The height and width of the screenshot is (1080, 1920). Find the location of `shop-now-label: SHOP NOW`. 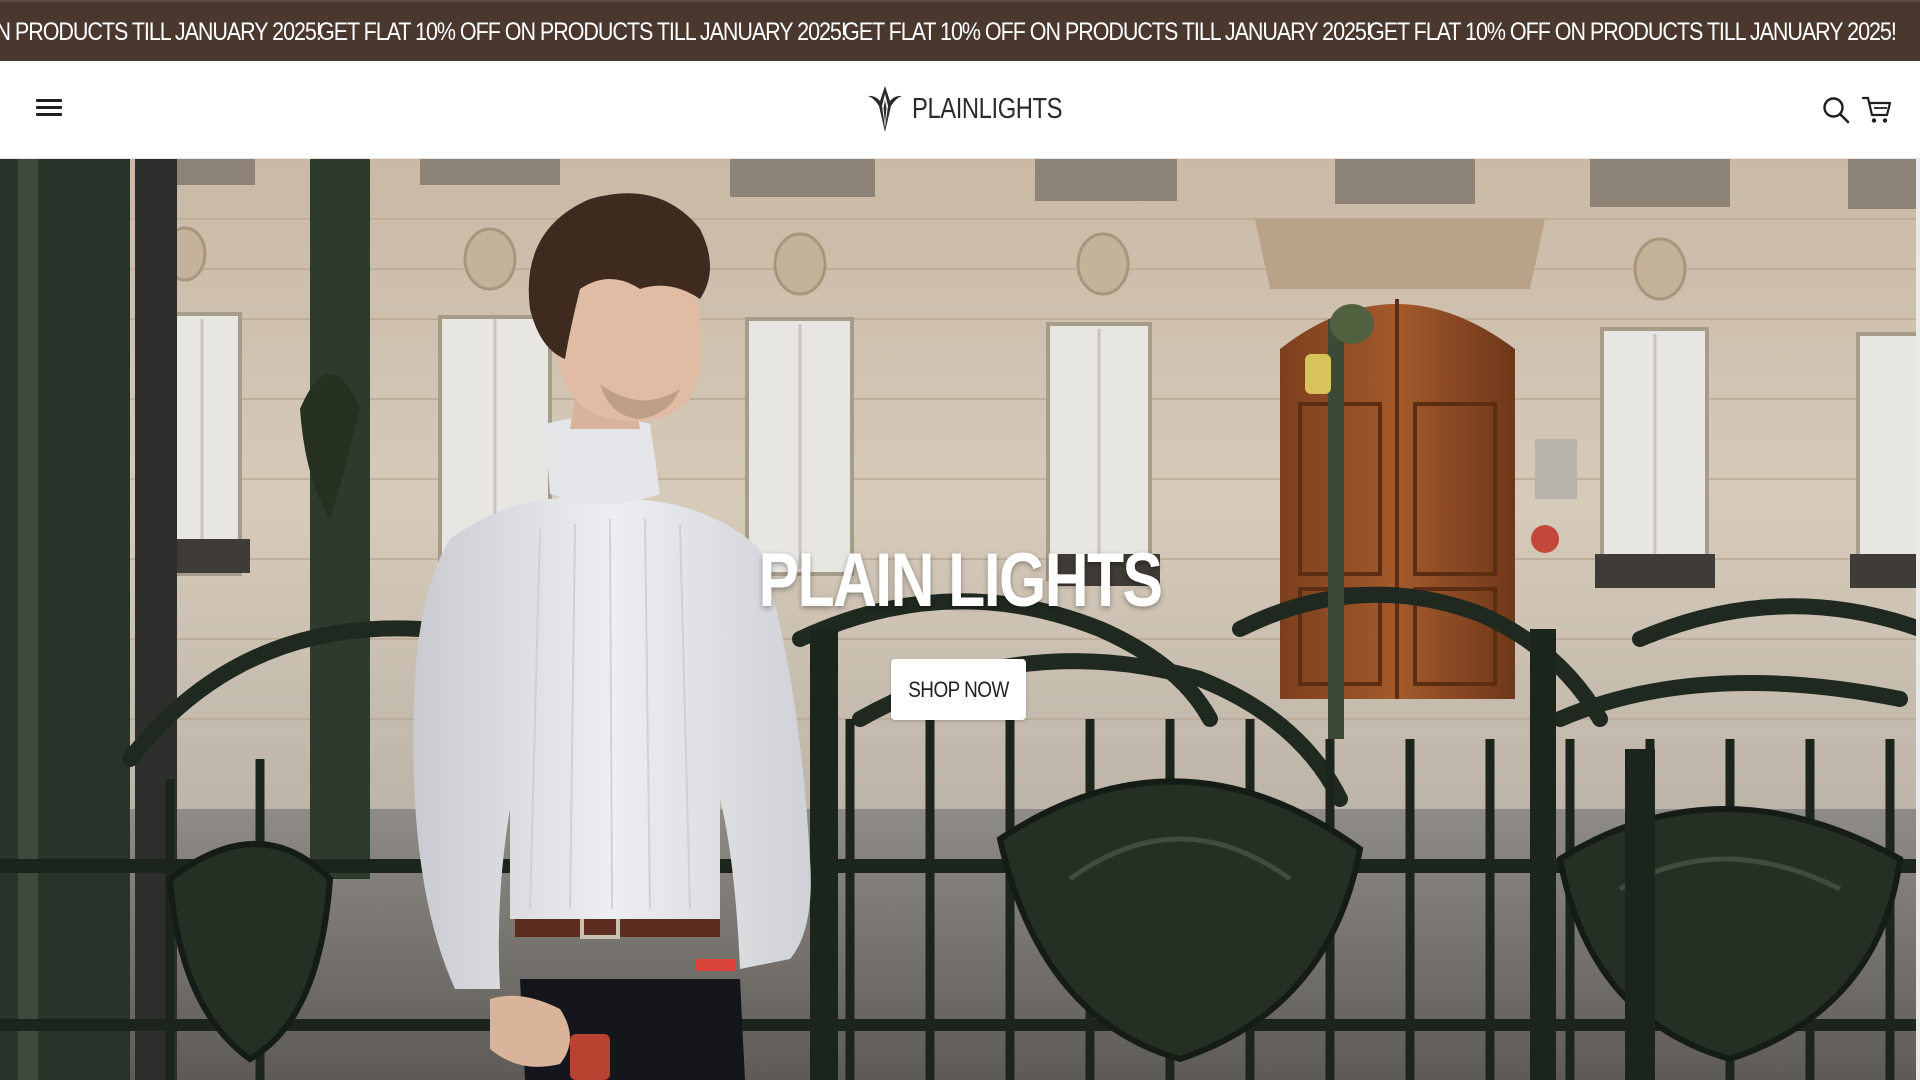

shop-now-label: SHOP NOW is located at coordinates (958, 689).